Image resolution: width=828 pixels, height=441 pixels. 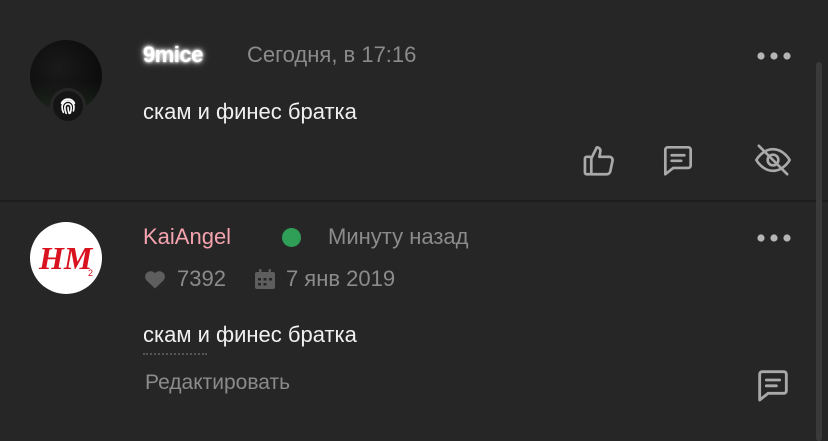 I want to click on likes-stat: 7392, so click(x=184, y=279).